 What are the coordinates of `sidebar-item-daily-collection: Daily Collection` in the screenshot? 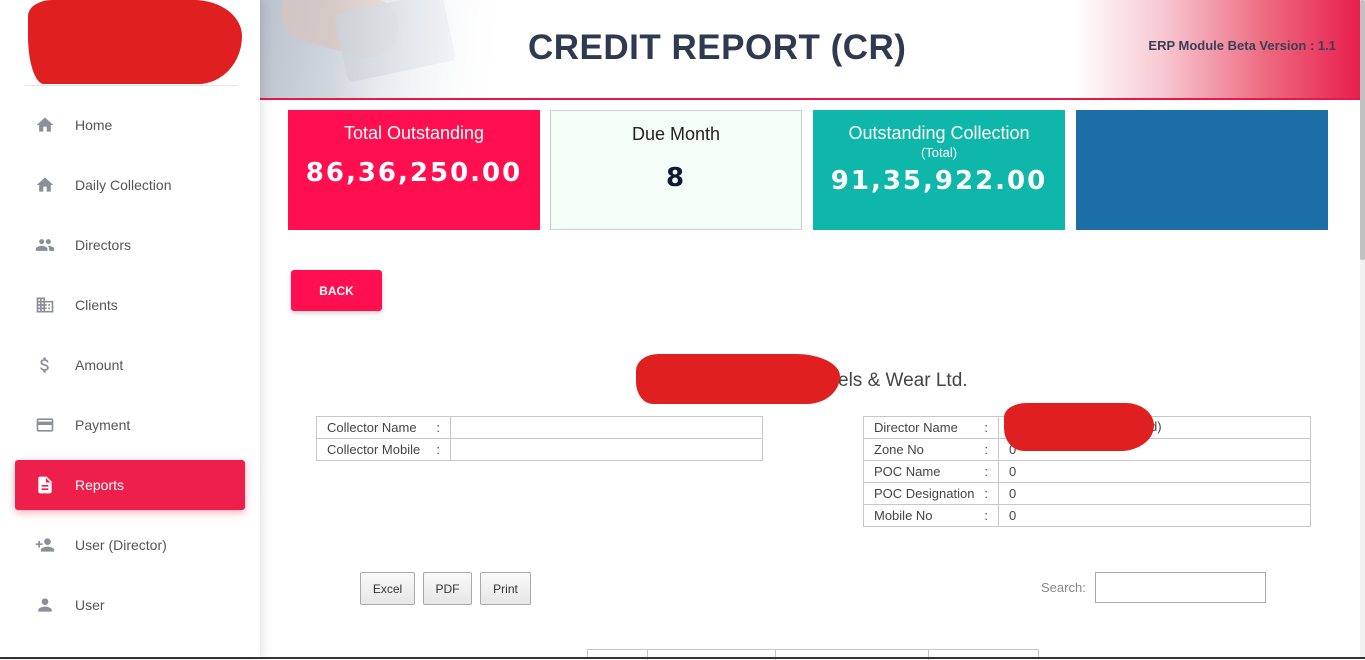 It's located at (130, 185).